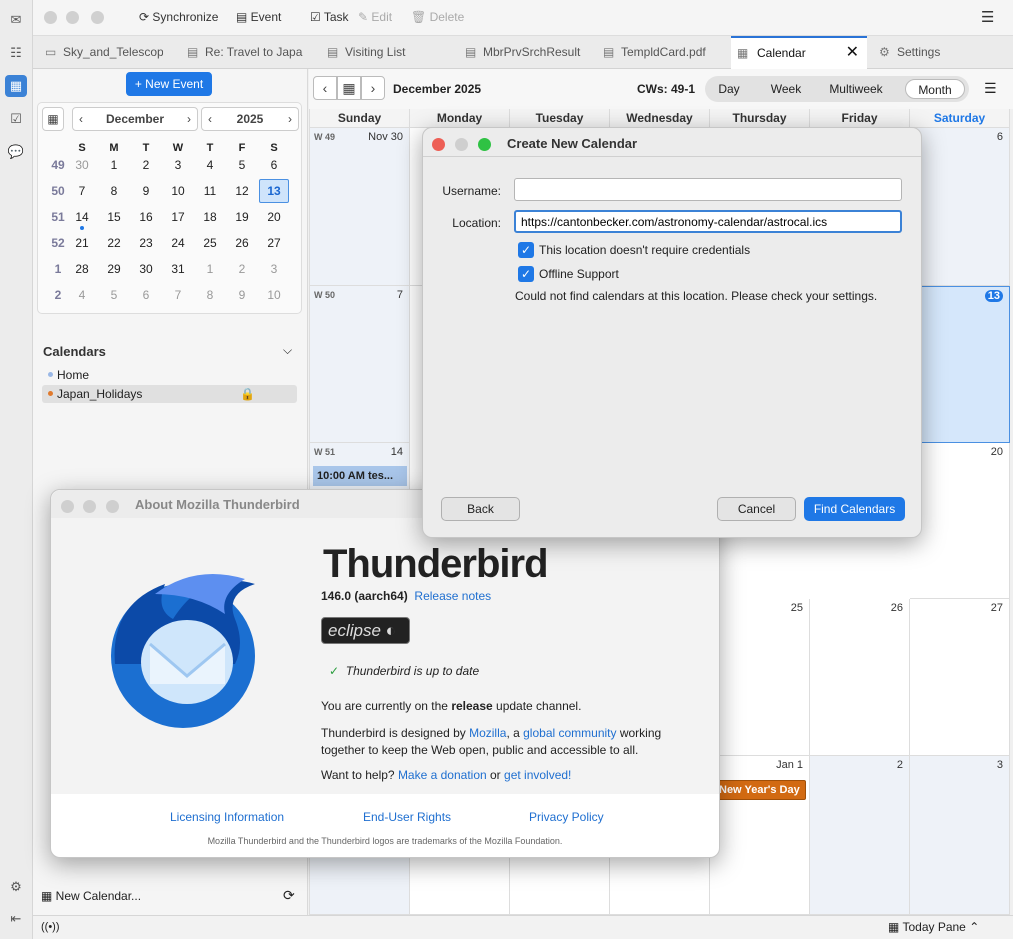 The image size is (1013, 939). I want to click on mini-day: 15, so click(114, 217).